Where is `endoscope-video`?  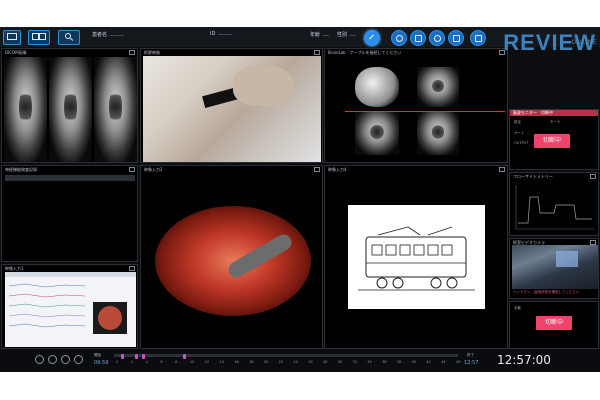
endoscope-video is located at coordinates (233, 261).